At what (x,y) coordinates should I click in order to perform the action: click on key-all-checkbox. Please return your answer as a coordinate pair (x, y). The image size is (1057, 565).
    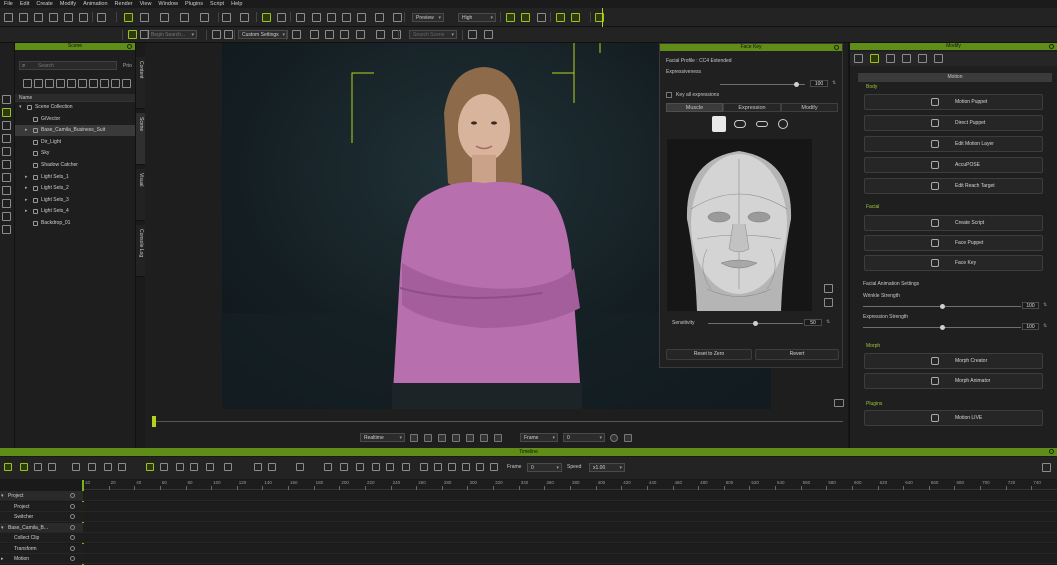
    Looking at the image, I should click on (669, 95).